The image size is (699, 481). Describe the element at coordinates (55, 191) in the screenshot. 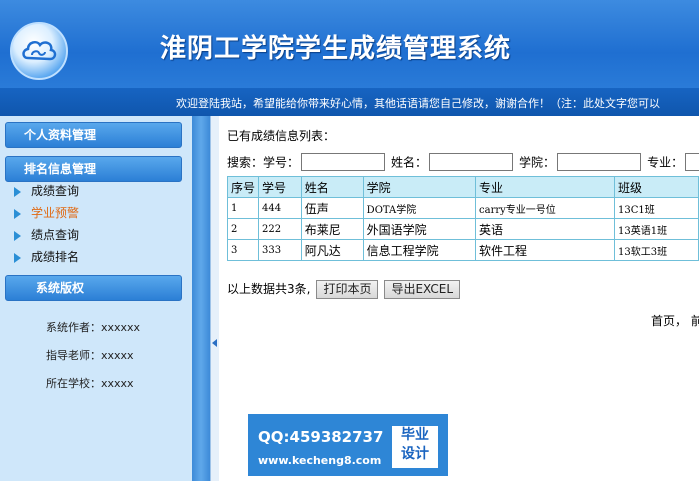

I see `sidebar-item-label: 成绩查询` at that location.